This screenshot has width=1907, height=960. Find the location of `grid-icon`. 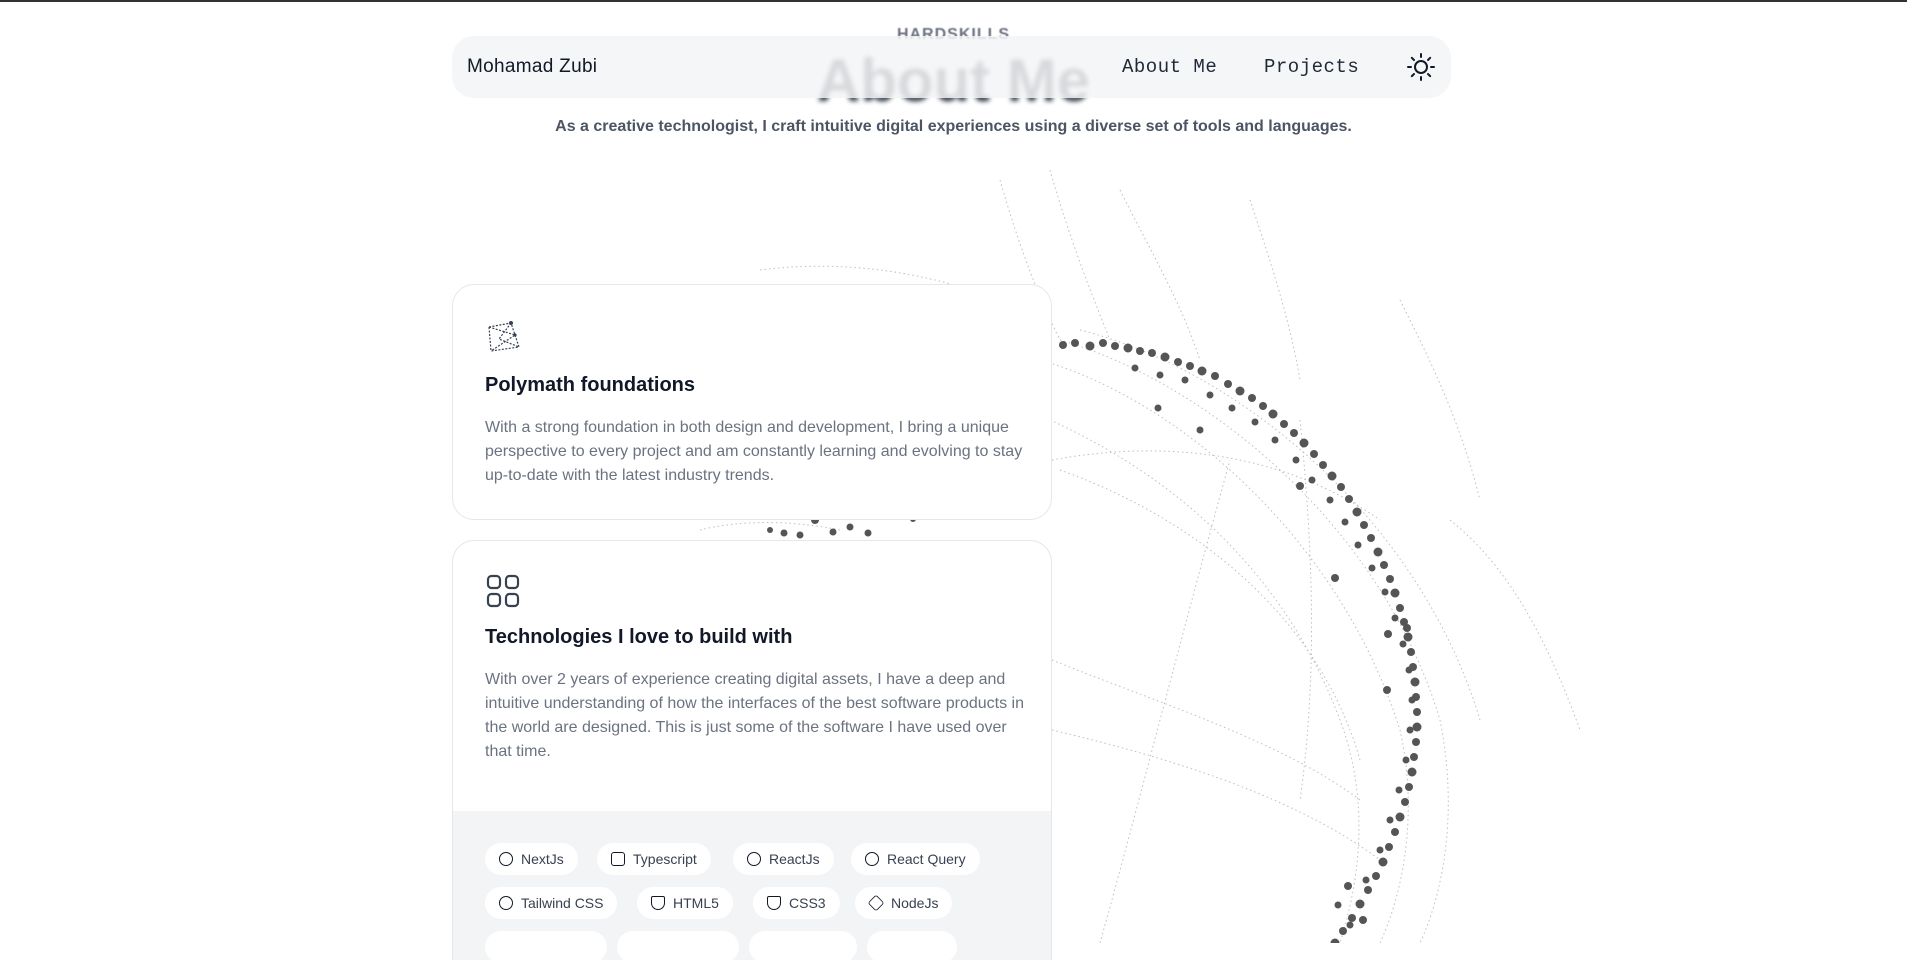

grid-icon is located at coordinates (503, 591).